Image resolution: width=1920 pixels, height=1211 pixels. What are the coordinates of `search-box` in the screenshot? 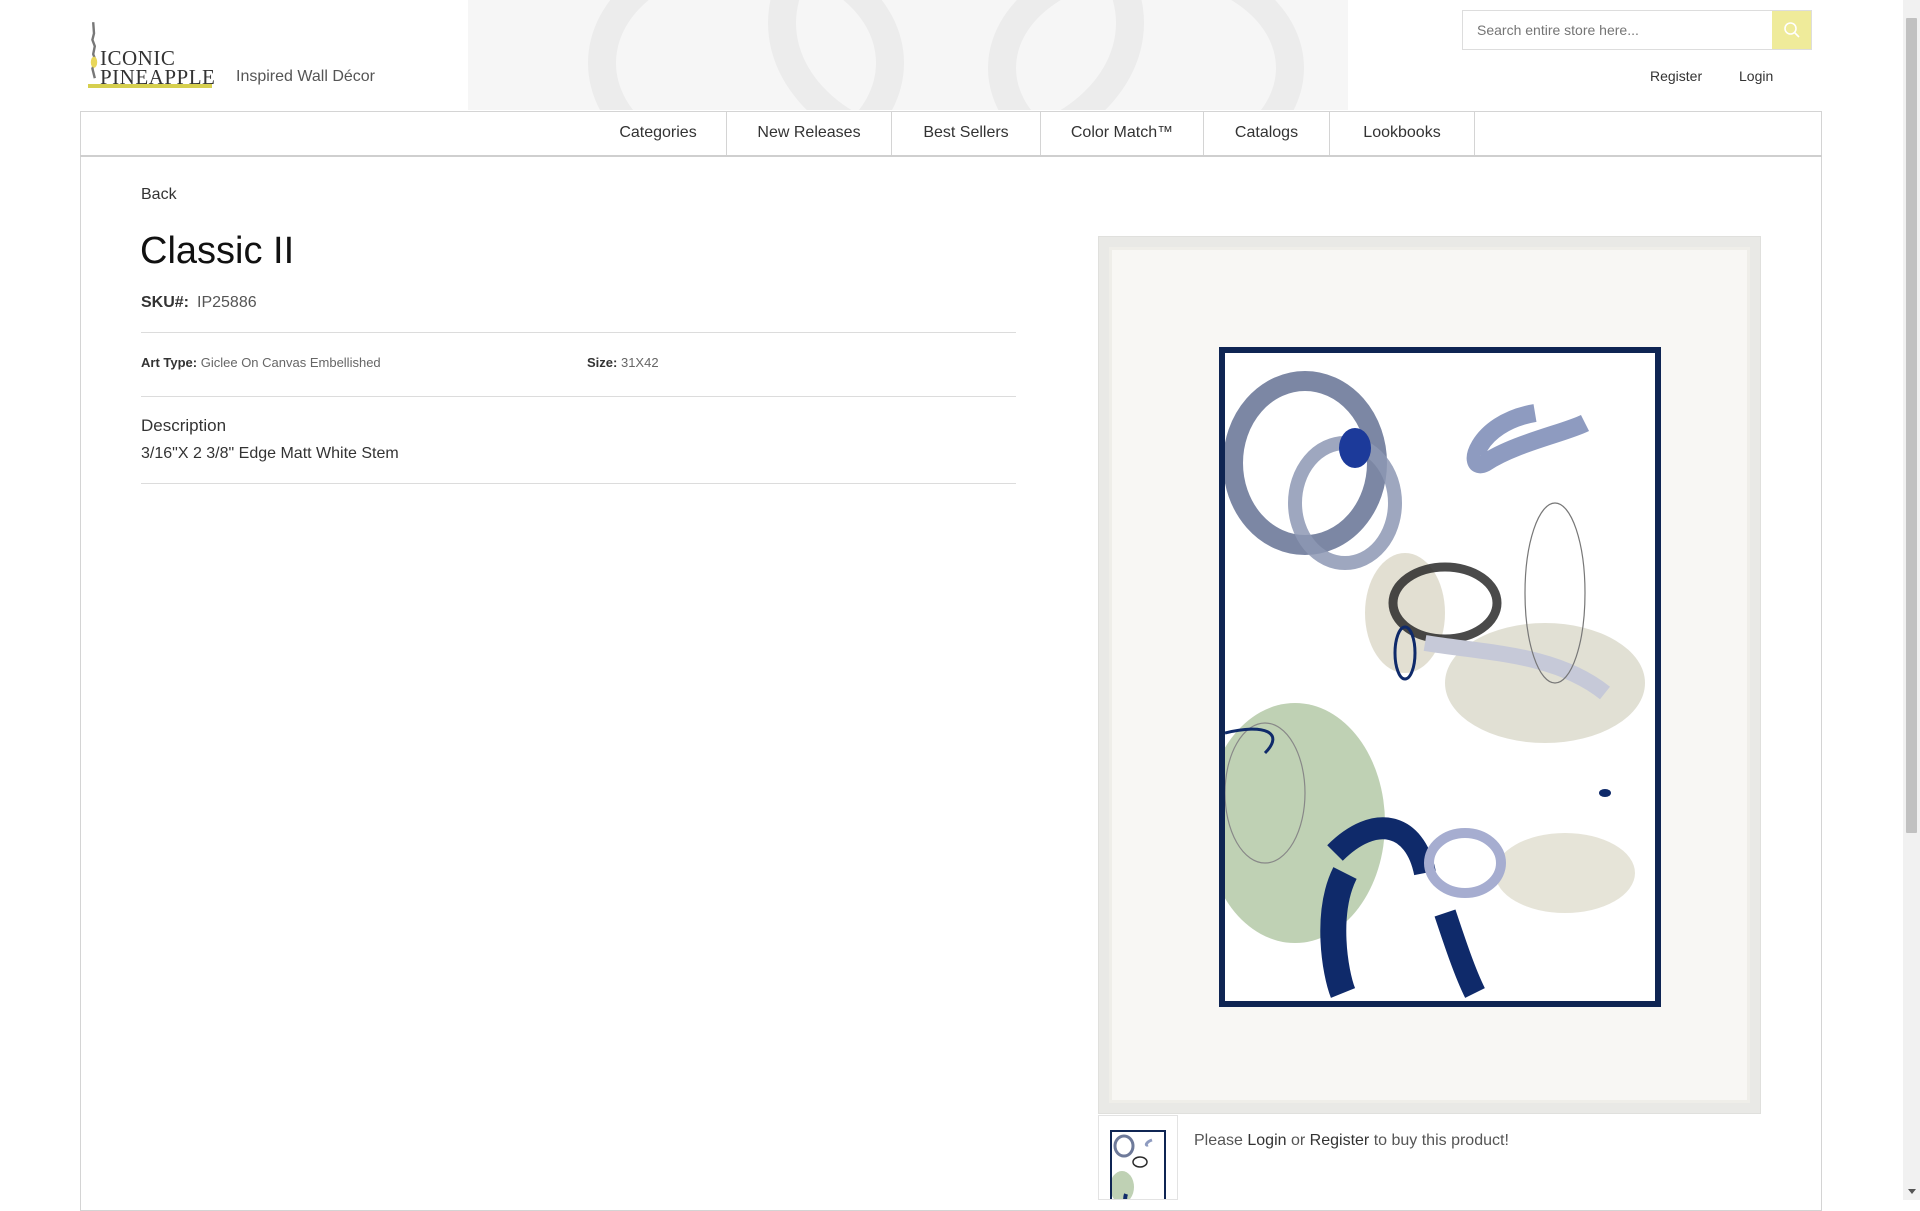 It's located at (1637, 30).